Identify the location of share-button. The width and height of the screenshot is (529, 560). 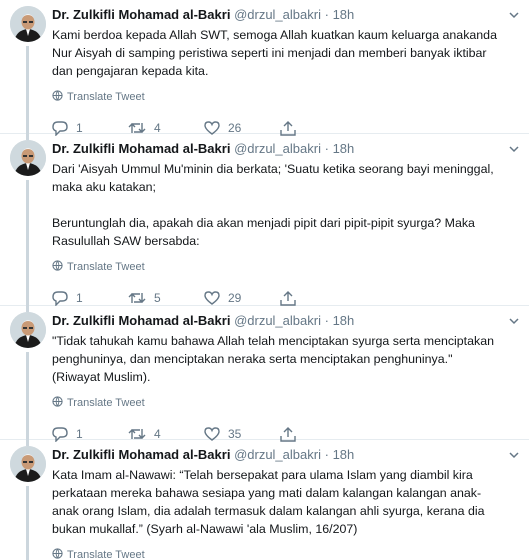
(318, 298).